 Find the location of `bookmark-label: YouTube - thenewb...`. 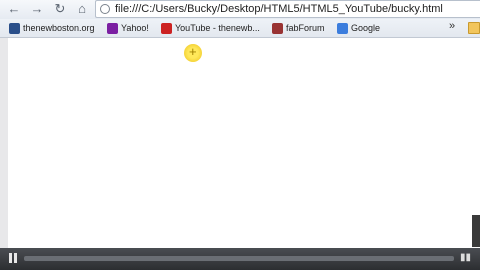

bookmark-label: YouTube - thenewb... is located at coordinates (217, 28).